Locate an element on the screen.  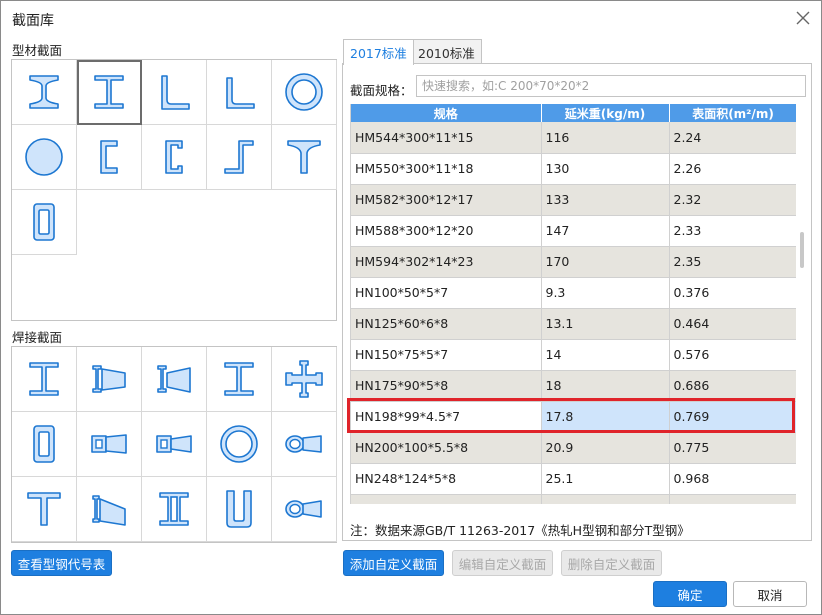
tapered-i-reverse-section-icon is located at coordinates (174, 379).